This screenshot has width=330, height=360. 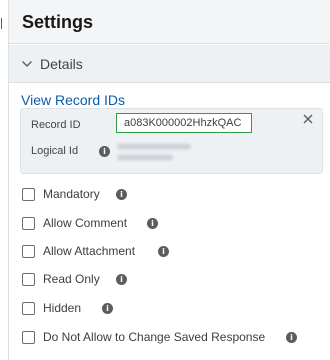 What do you see at coordinates (154, 337) in the screenshot?
I see `do-not-allow-change-label: Do Not Allow to Change Saved Response` at bounding box center [154, 337].